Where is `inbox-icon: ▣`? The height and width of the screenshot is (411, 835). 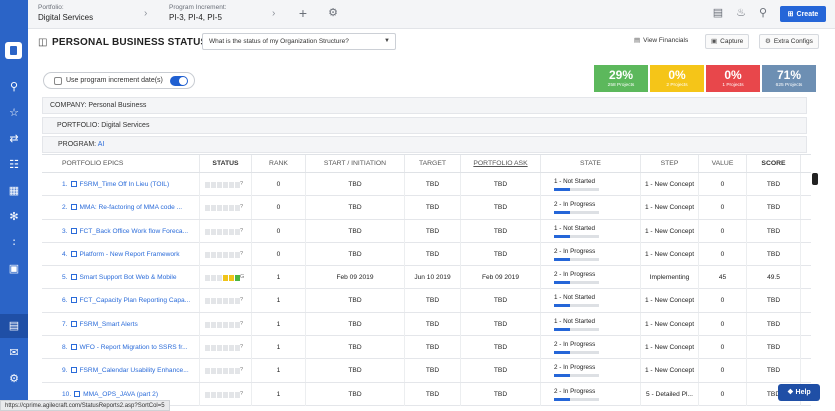
inbox-icon: ▣ is located at coordinates (14, 269).